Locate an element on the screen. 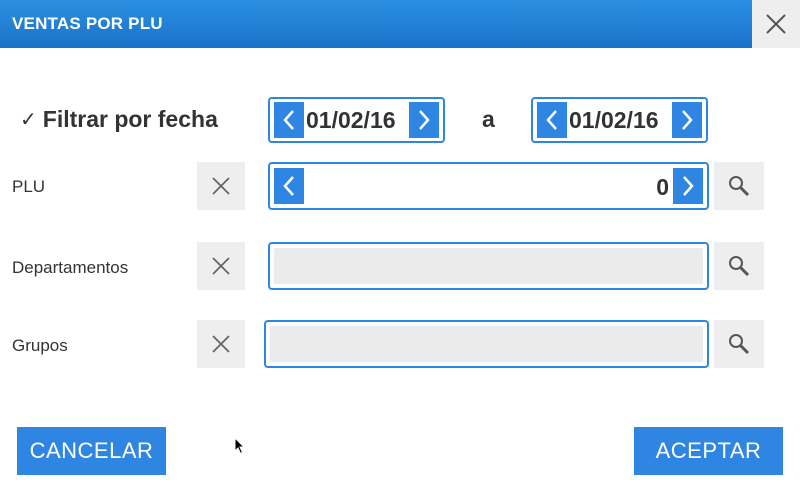 This screenshot has height=480, width=800. date-to-prev-button is located at coordinates (552, 120).